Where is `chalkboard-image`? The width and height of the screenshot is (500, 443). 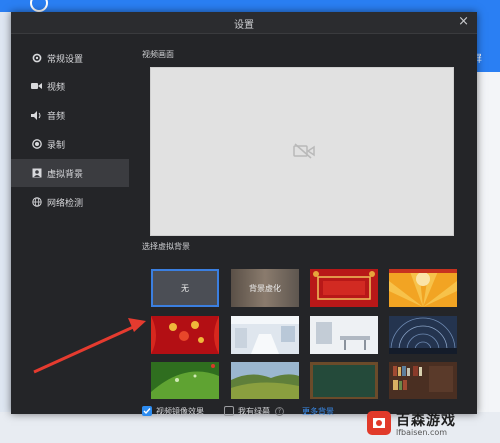 chalkboard-image is located at coordinates (344, 380).